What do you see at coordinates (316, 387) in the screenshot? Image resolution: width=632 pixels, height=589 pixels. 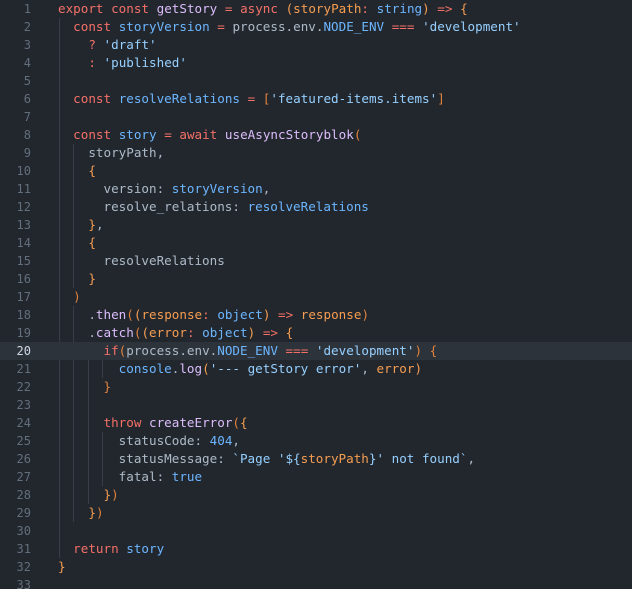 I see `code-line: 22 }` at bounding box center [316, 387].